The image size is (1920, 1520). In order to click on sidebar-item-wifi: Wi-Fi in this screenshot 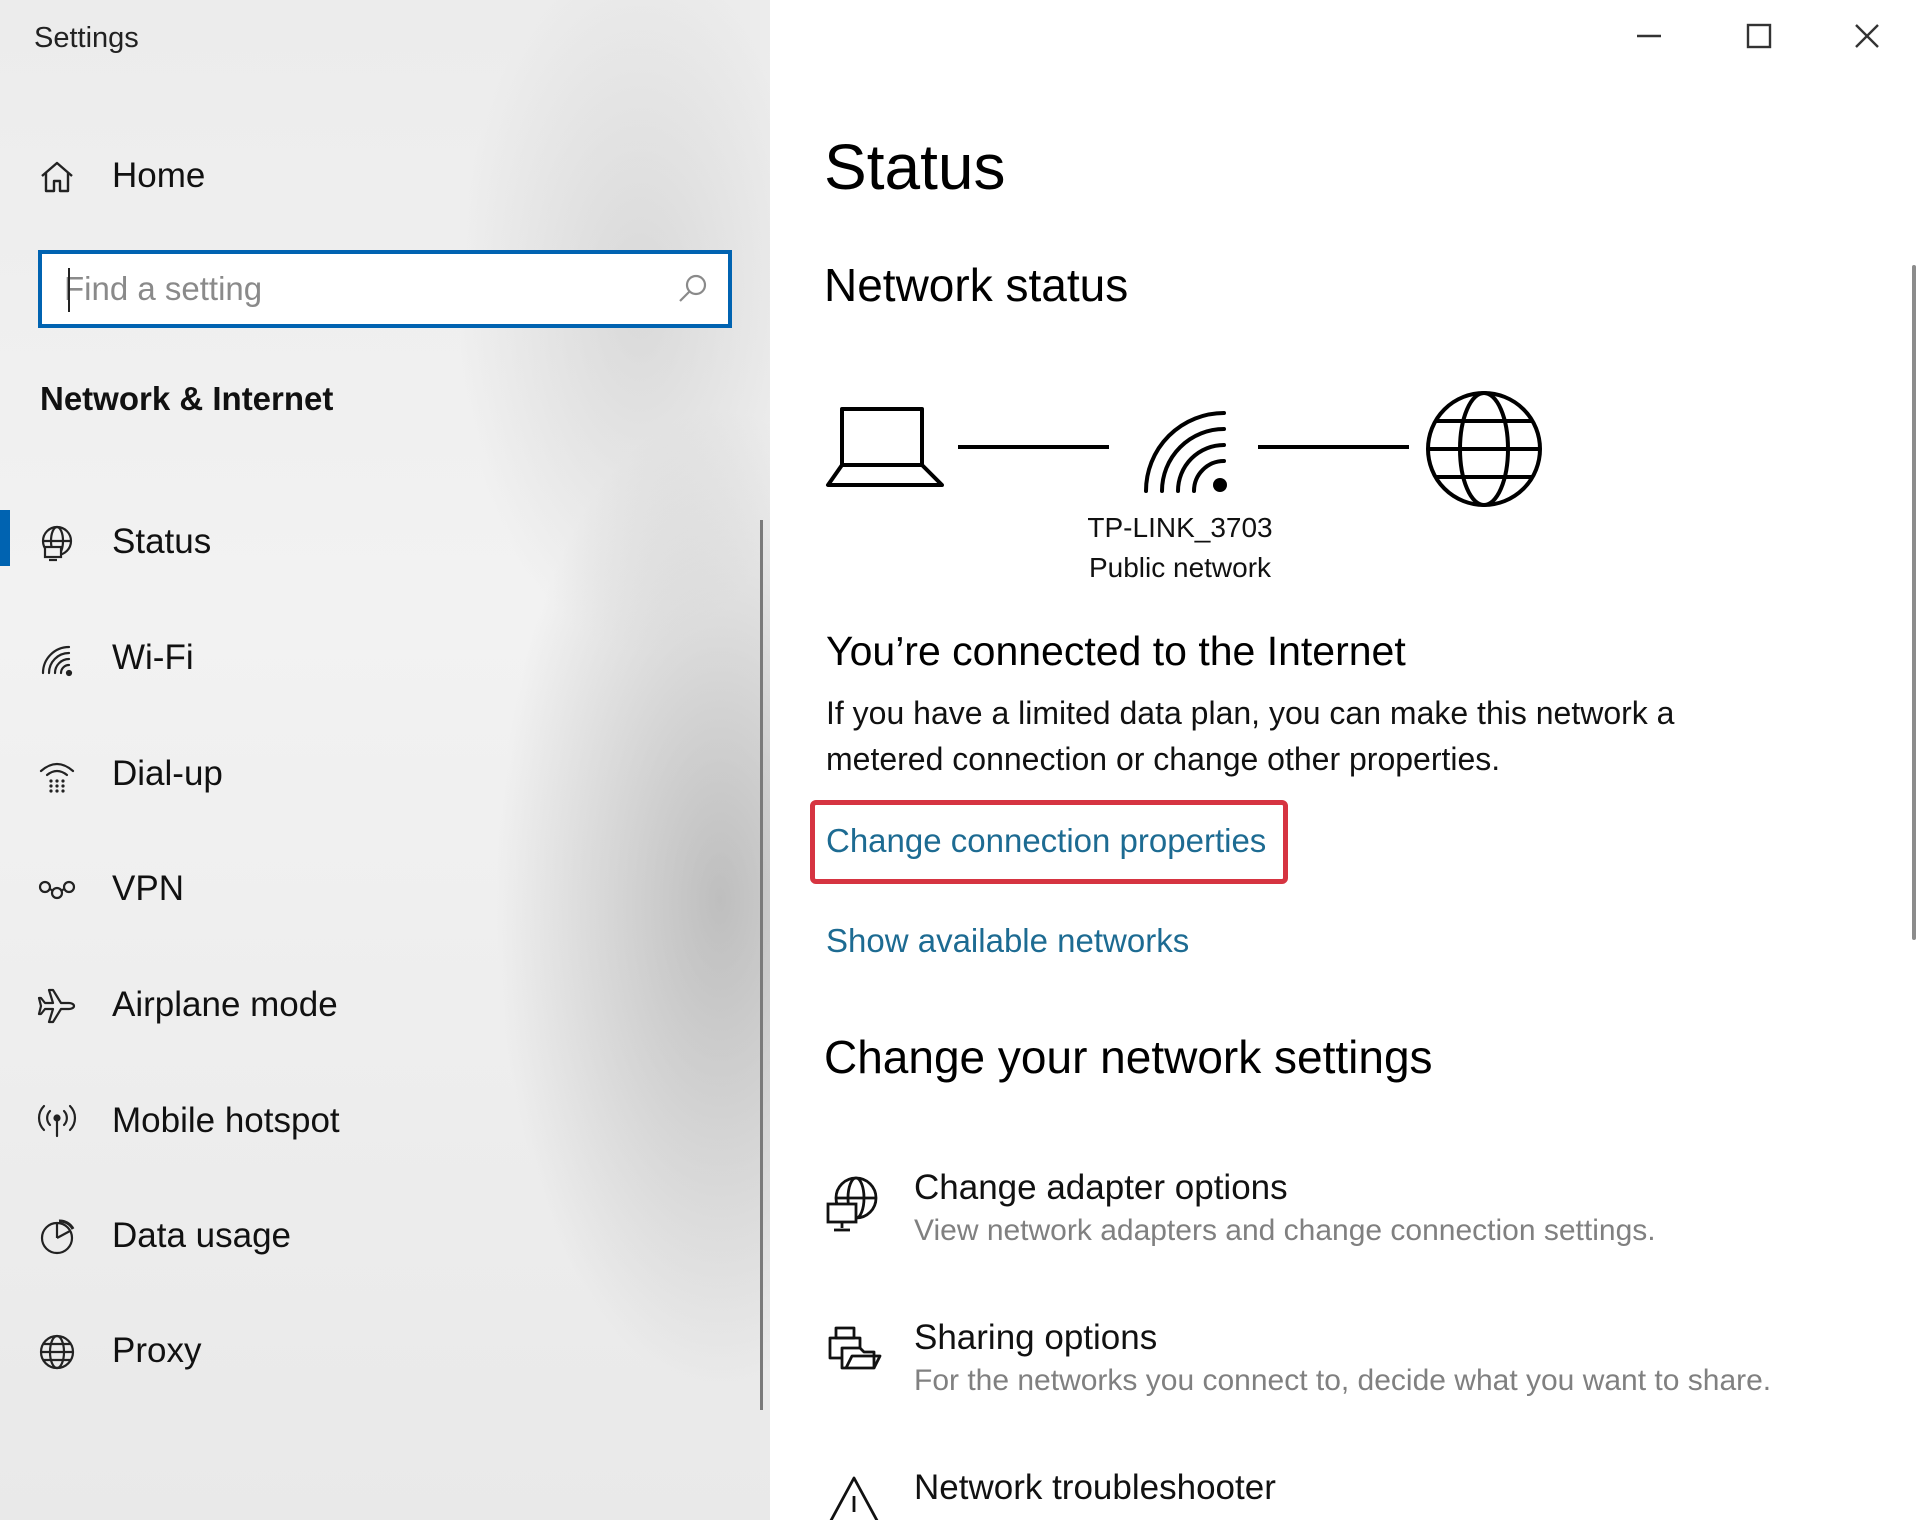, I will do `click(370, 658)`.